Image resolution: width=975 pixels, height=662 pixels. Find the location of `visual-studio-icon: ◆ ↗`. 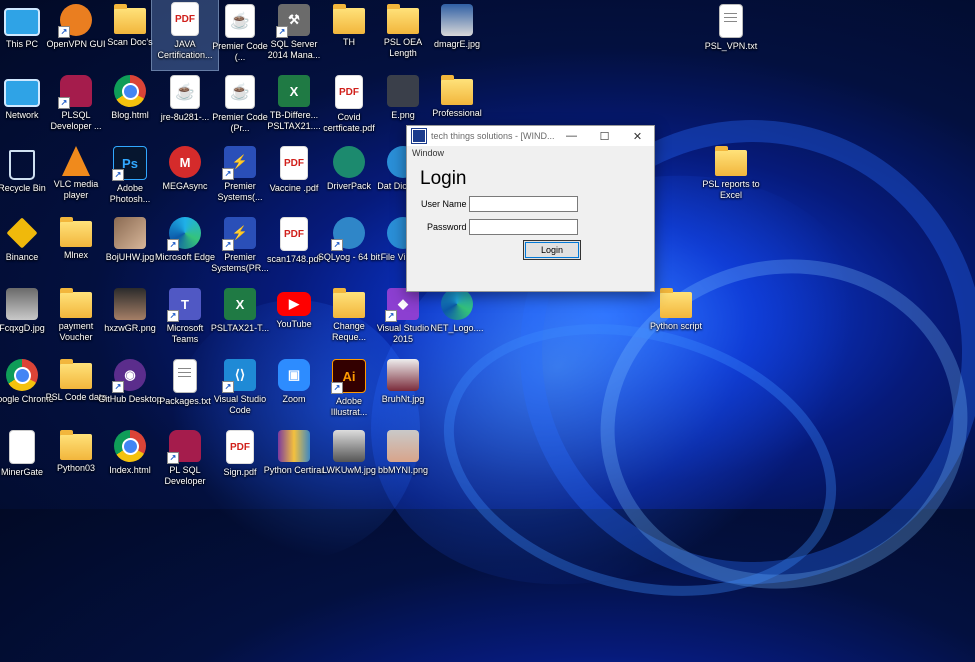

visual-studio-icon: ◆ ↗ is located at coordinates (402, 305).